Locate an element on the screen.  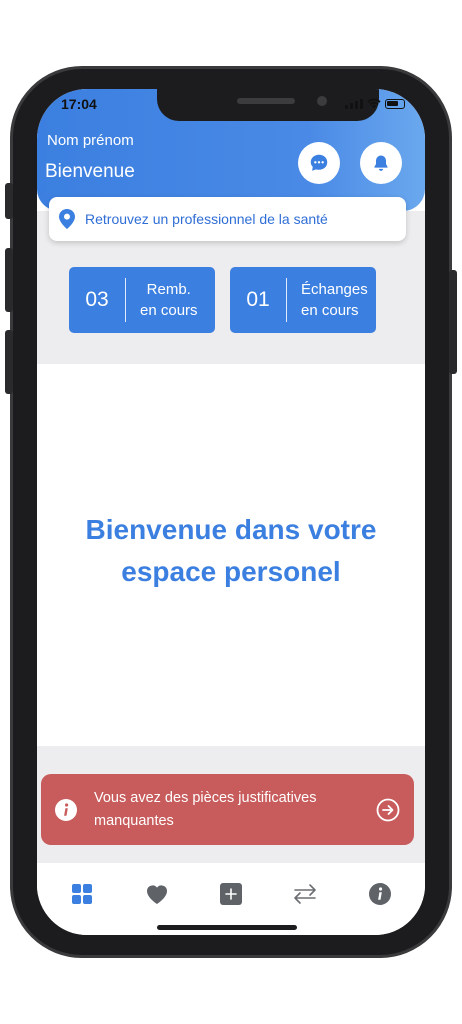
phone-volume-up is located at coordinates (9, 280).